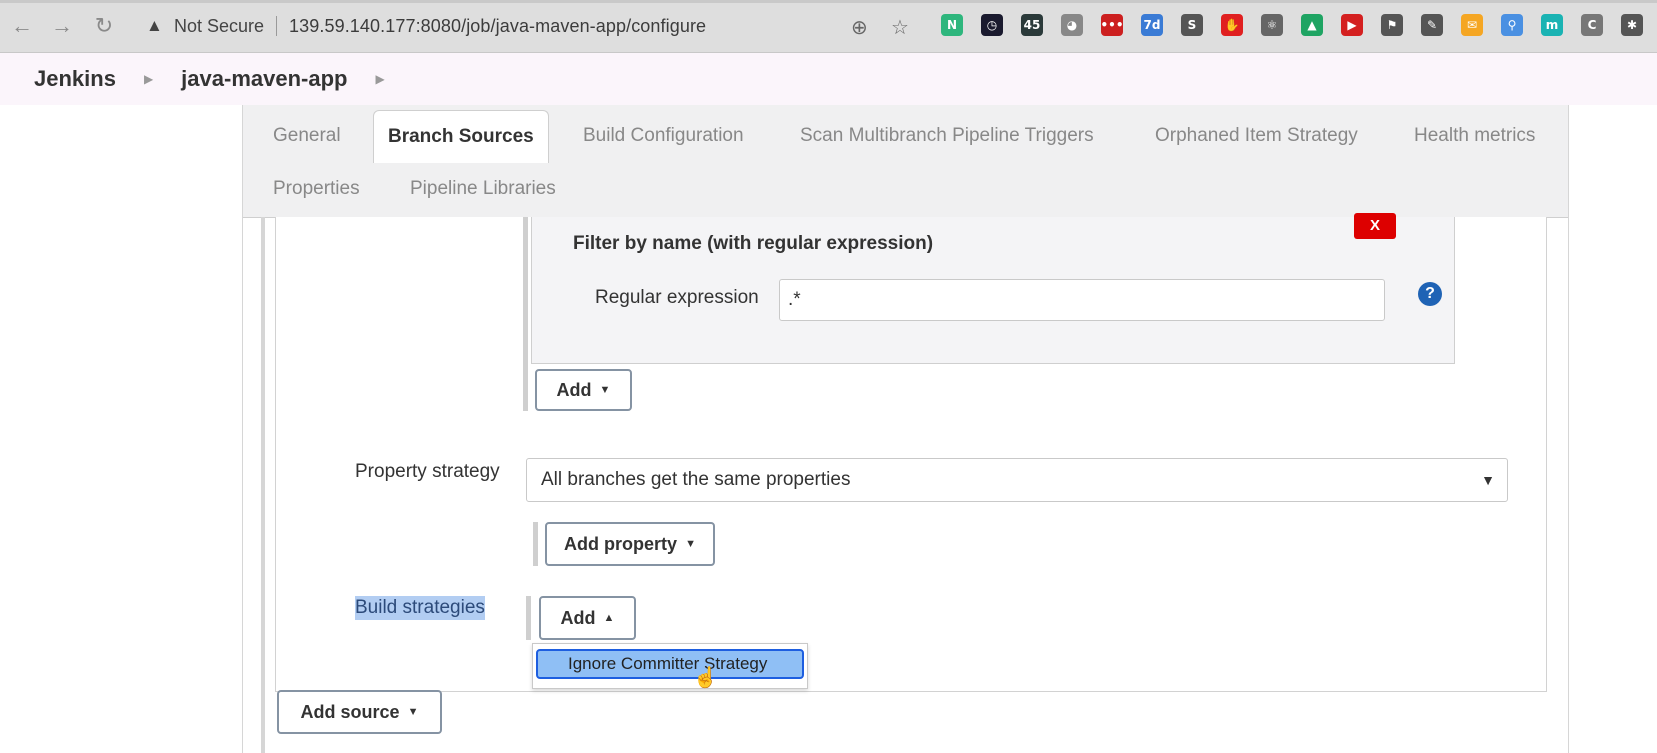 The image size is (1657, 753). What do you see at coordinates (1430, 294) in the screenshot?
I see `help-icon: ?` at bounding box center [1430, 294].